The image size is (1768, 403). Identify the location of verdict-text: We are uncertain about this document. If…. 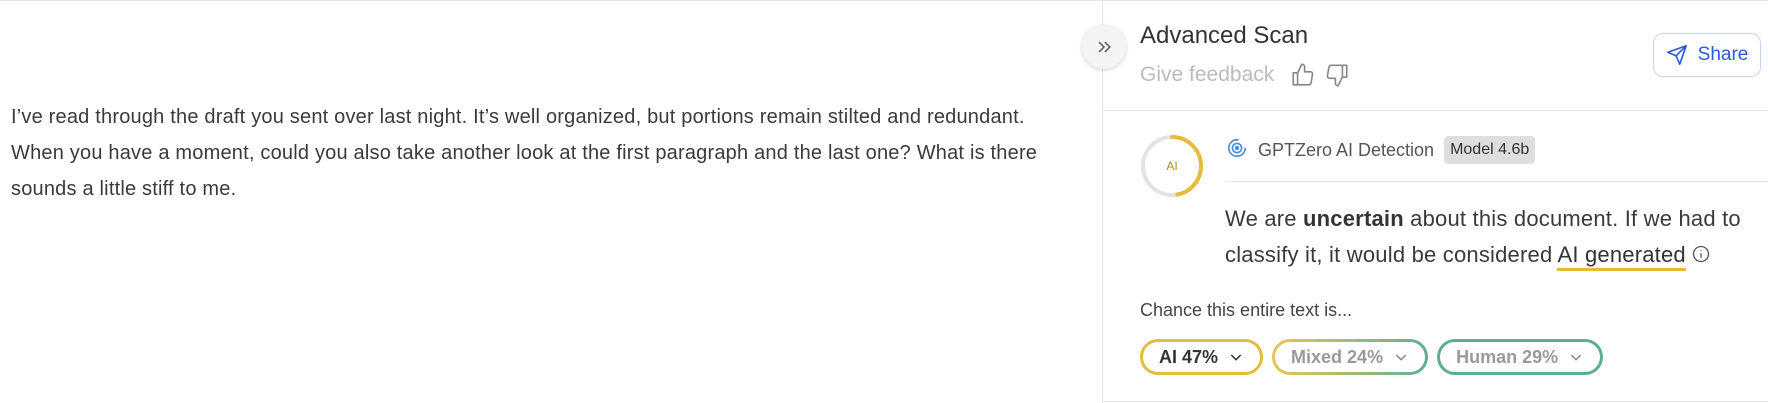
(1495, 237).